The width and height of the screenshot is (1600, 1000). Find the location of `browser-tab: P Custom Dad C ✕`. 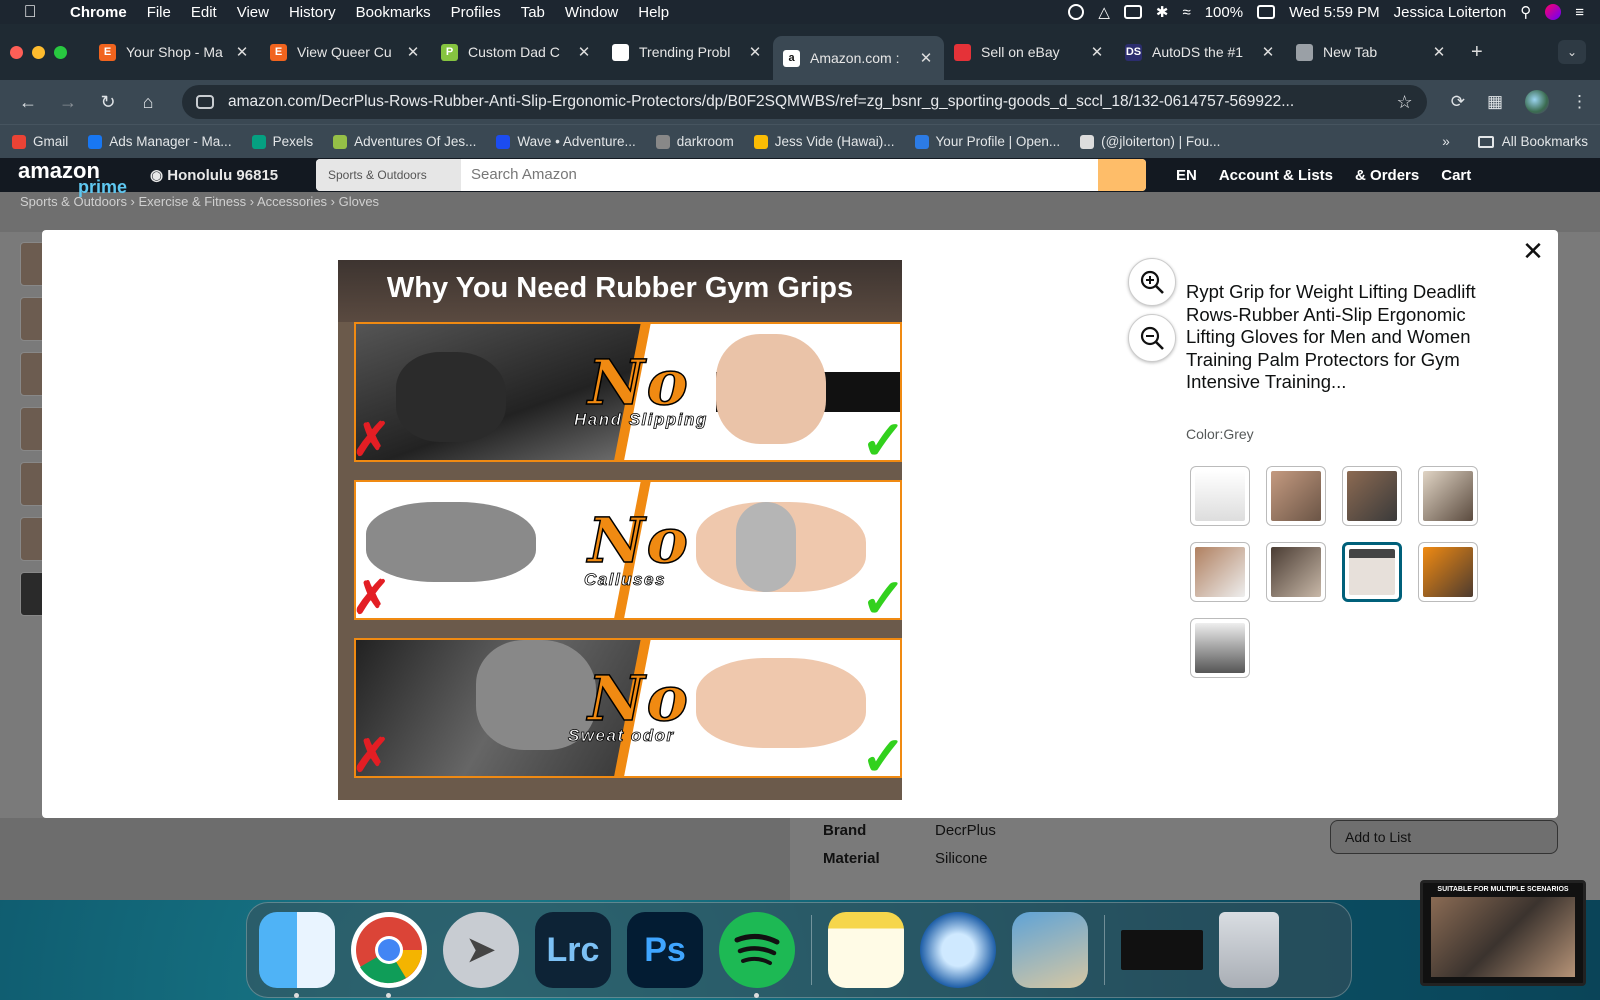

browser-tab: P Custom Dad C ✕ is located at coordinates (516, 52).